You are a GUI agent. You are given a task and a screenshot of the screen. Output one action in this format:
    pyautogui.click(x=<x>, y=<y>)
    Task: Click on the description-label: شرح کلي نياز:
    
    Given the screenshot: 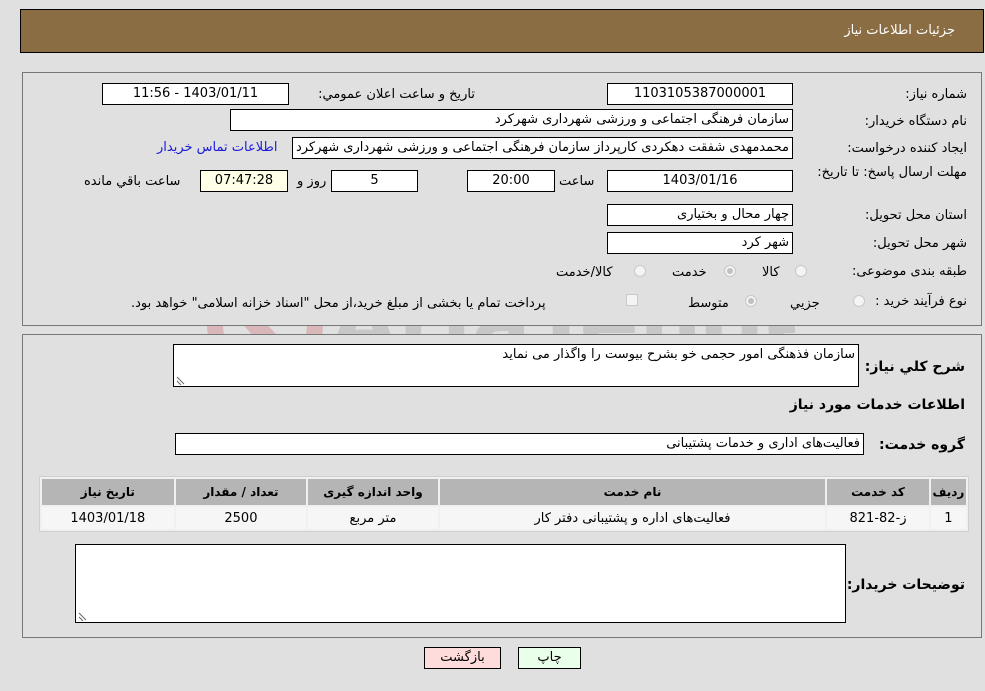 What is the action you would take?
    pyautogui.click(x=914, y=367)
    